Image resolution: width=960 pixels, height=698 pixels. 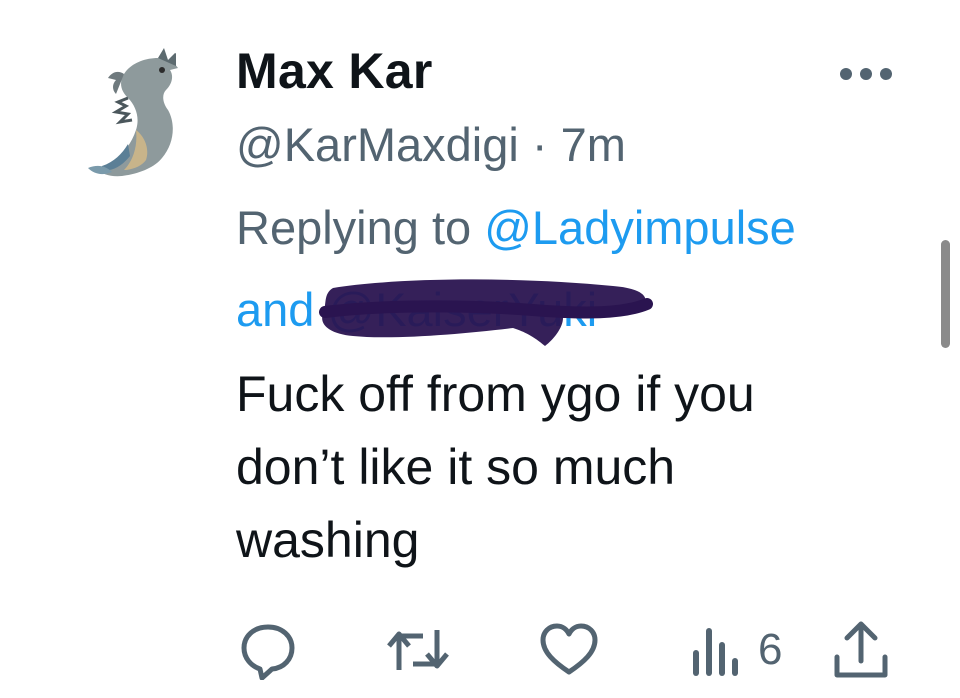 What do you see at coordinates (377, 144) in the screenshot?
I see `handle: @KarMaxdigi` at bounding box center [377, 144].